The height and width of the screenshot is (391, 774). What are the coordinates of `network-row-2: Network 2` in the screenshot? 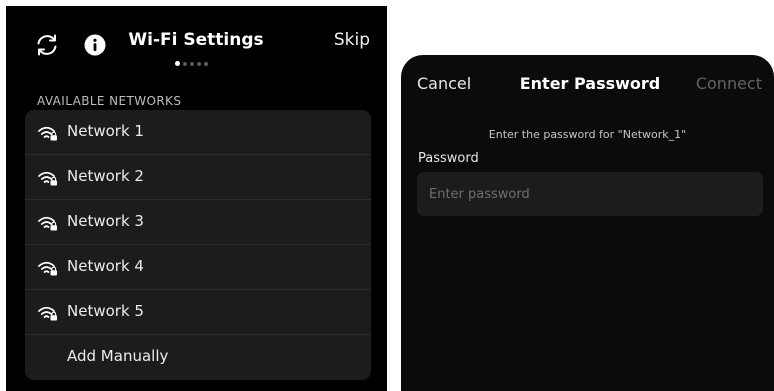 It's located at (198, 177).